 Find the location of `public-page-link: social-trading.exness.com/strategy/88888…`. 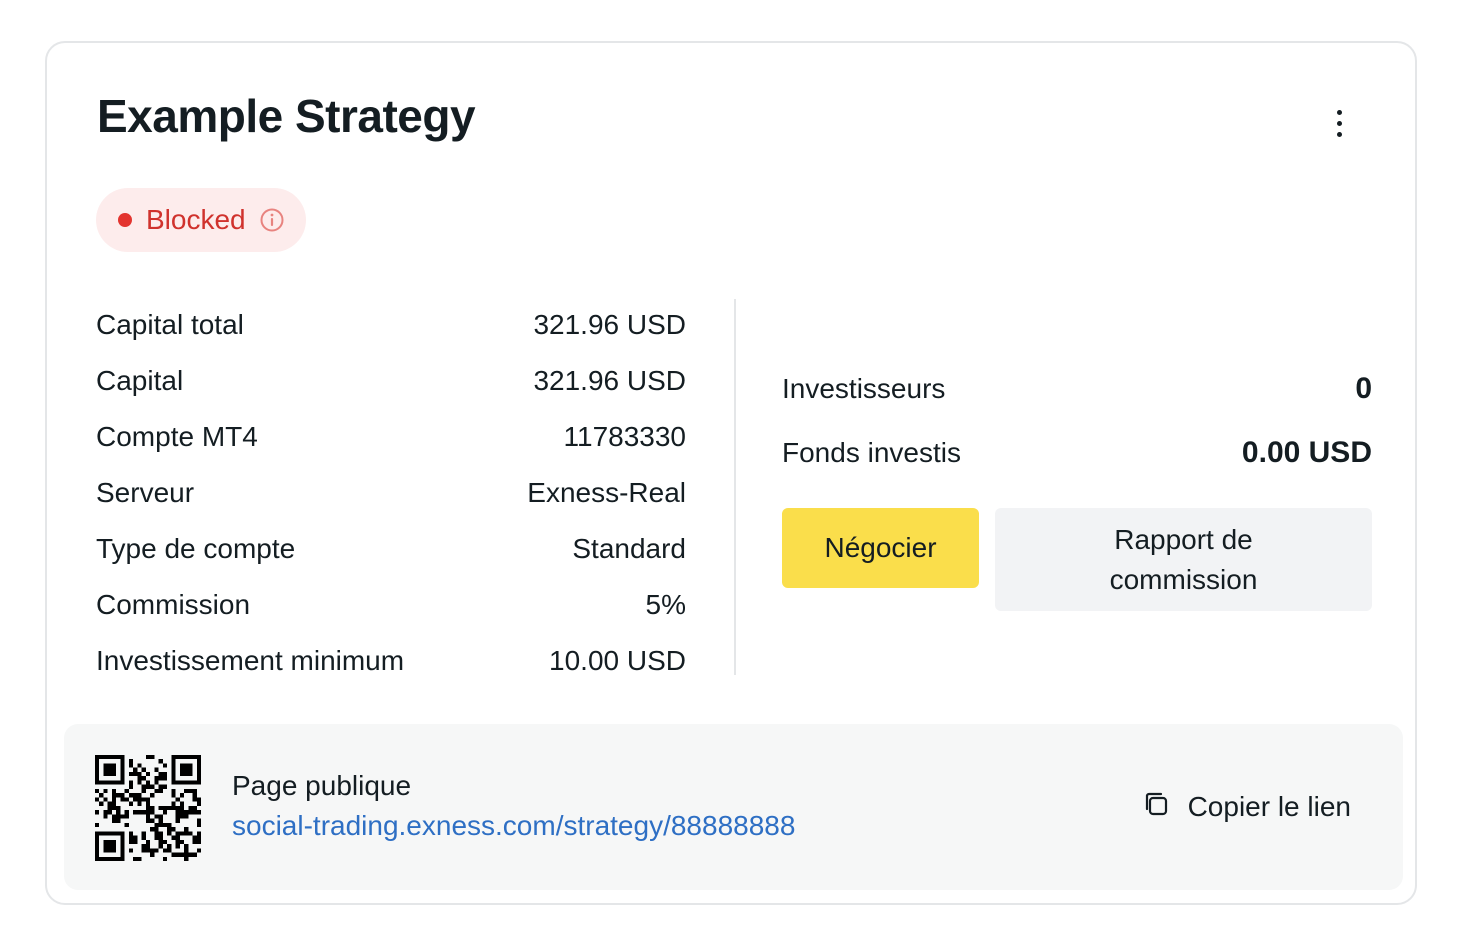

public-page-link: social-trading.exness.com/strategy/88888… is located at coordinates (513, 826).